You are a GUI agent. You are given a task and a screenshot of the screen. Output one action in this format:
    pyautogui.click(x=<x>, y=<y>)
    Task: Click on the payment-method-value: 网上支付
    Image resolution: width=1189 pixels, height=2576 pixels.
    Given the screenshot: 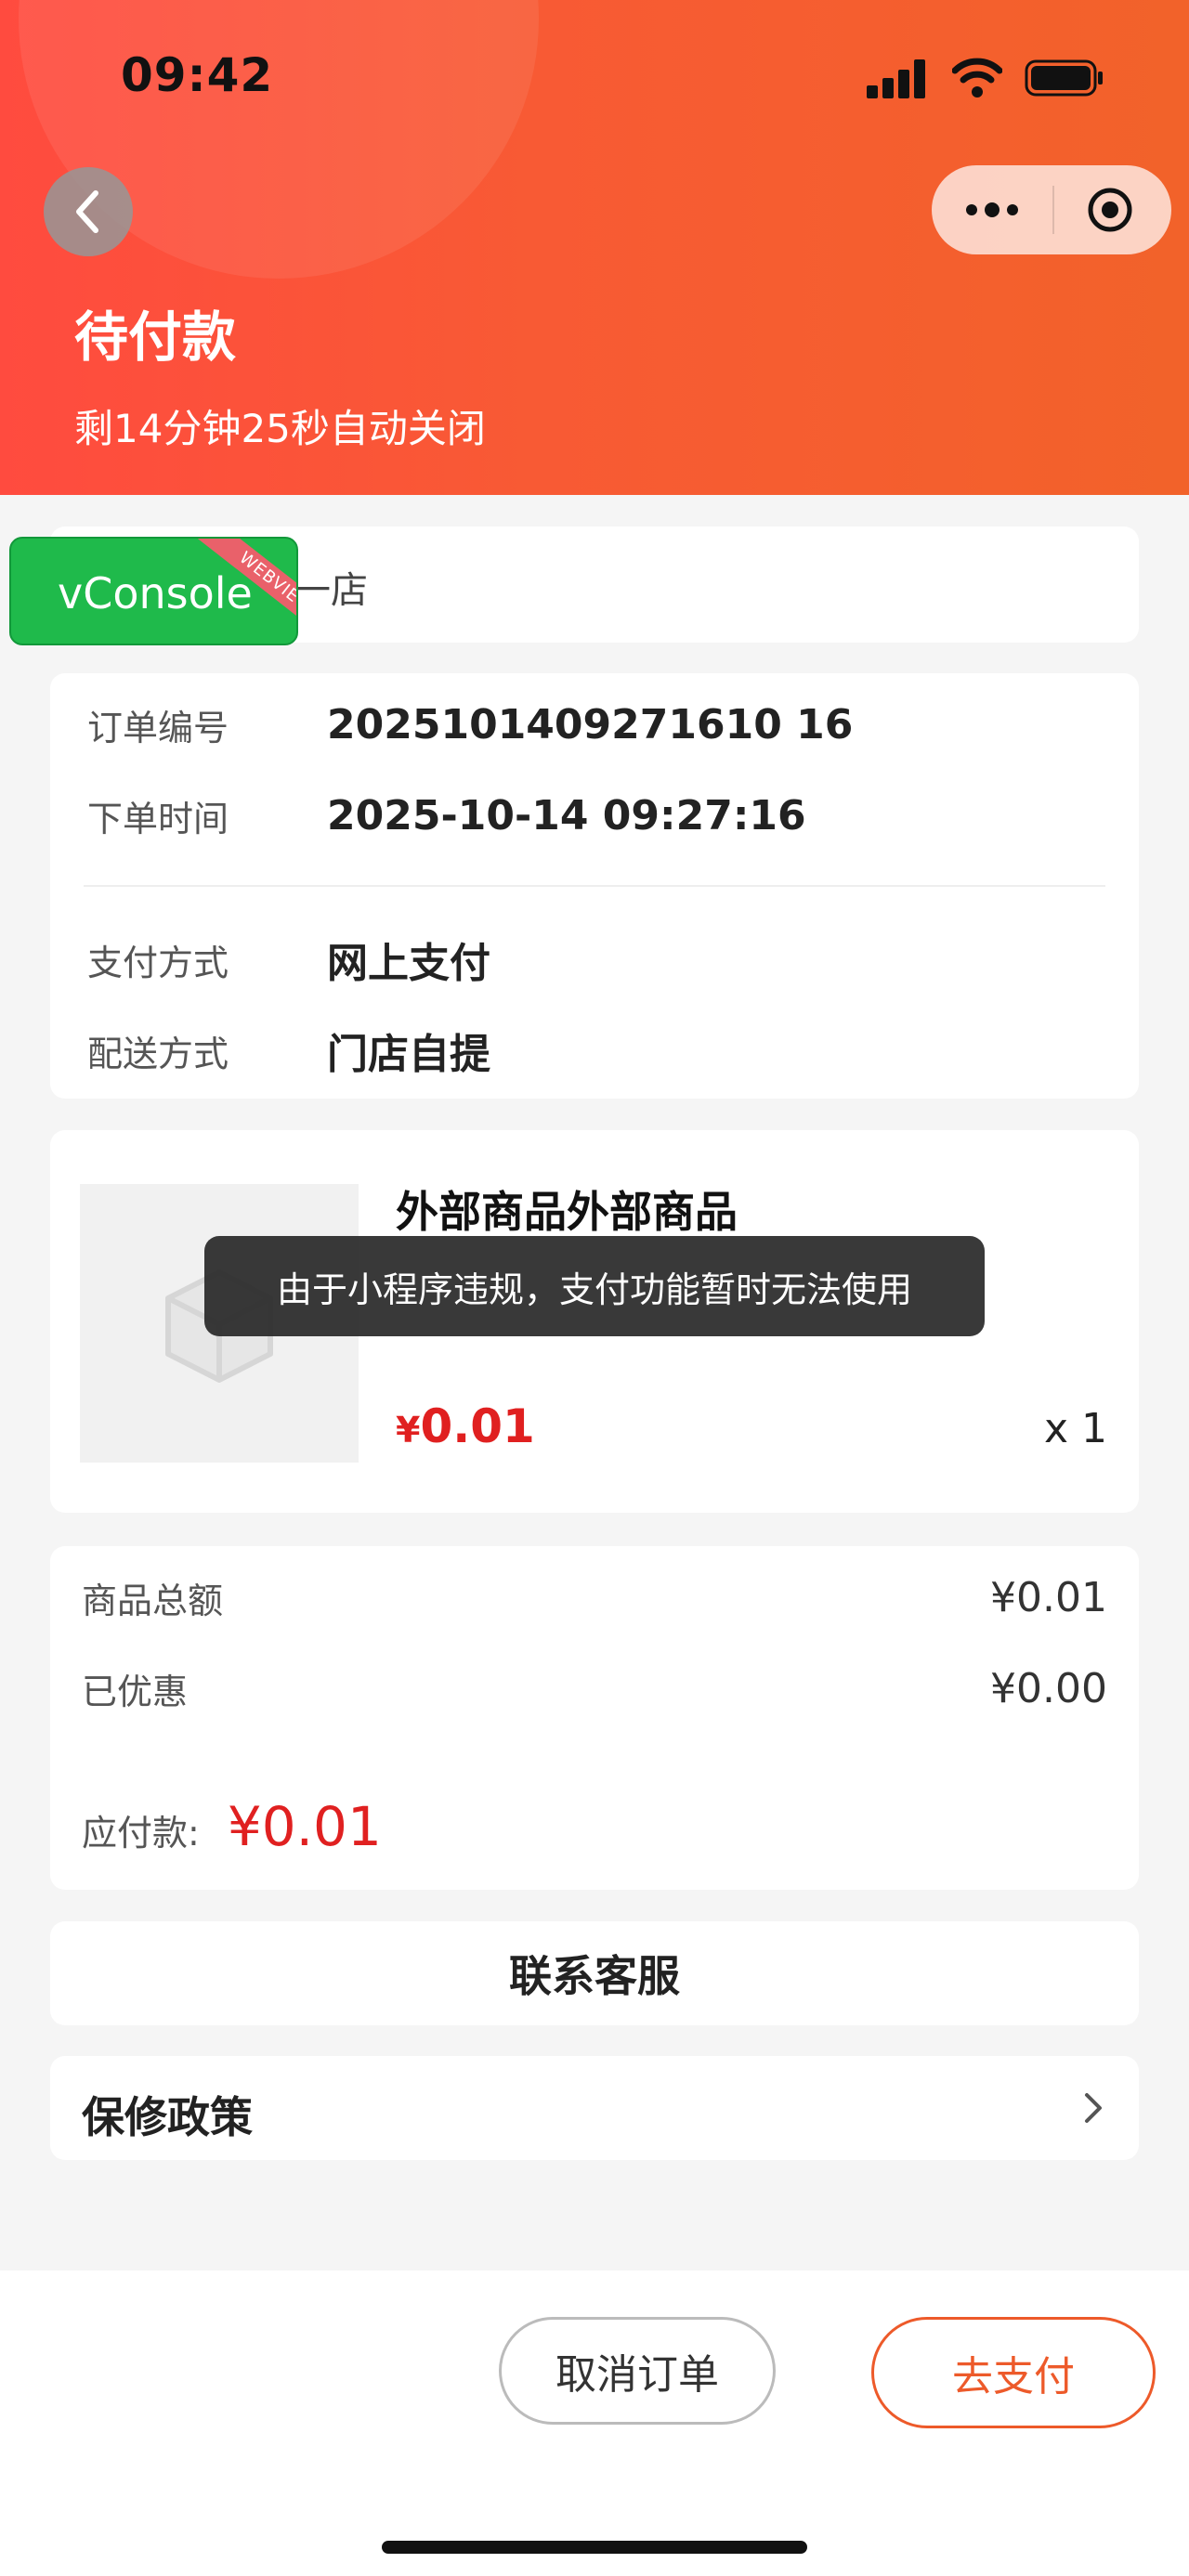 What is the action you would take?
    pyautogui.click(x=408, y=963)
    